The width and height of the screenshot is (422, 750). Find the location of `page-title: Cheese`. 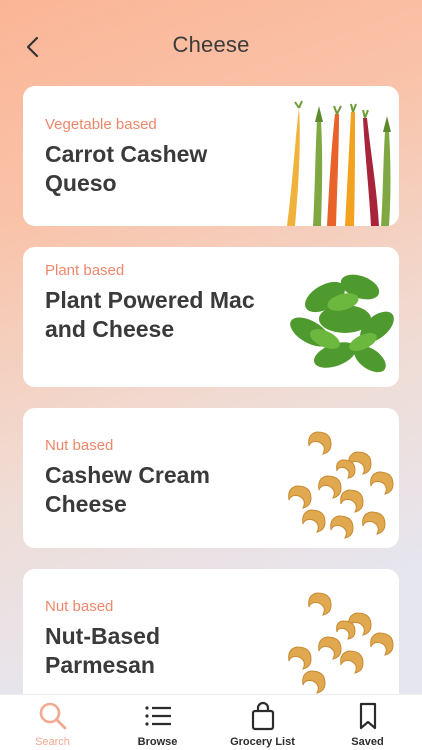

page-title: Cheese is located at coordinates (211, 44).